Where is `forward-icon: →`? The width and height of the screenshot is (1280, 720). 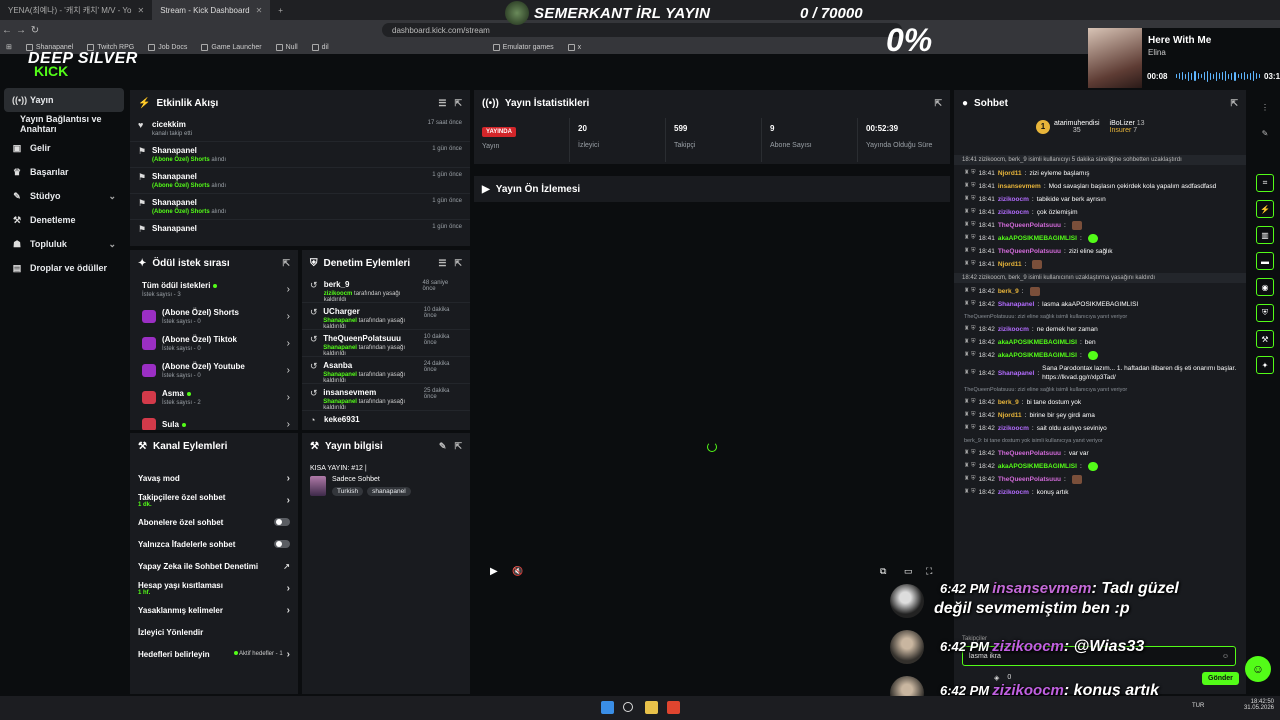
forward-icon: → is located at coordinates (21, 30).